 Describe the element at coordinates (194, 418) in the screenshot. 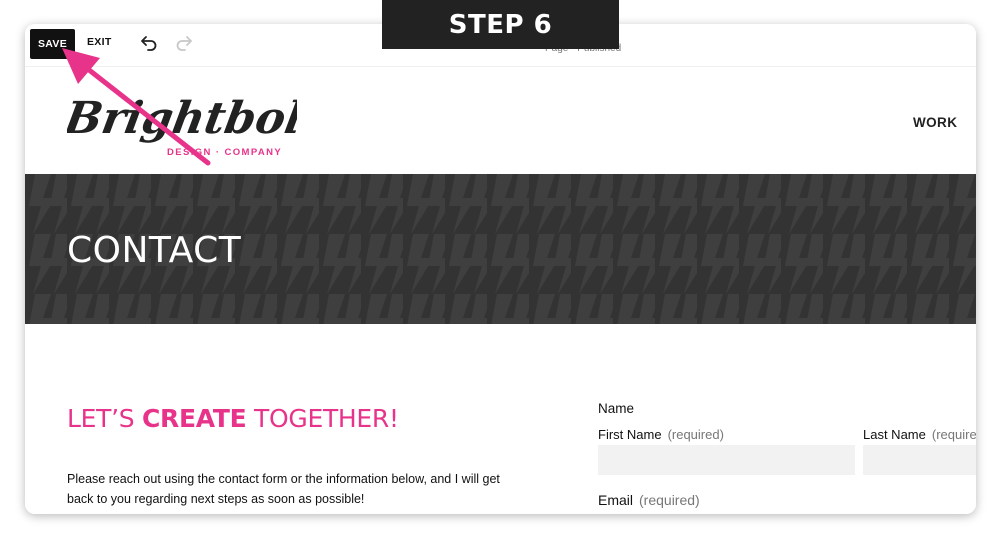

I see `headline-bold: CREATE` at that location.